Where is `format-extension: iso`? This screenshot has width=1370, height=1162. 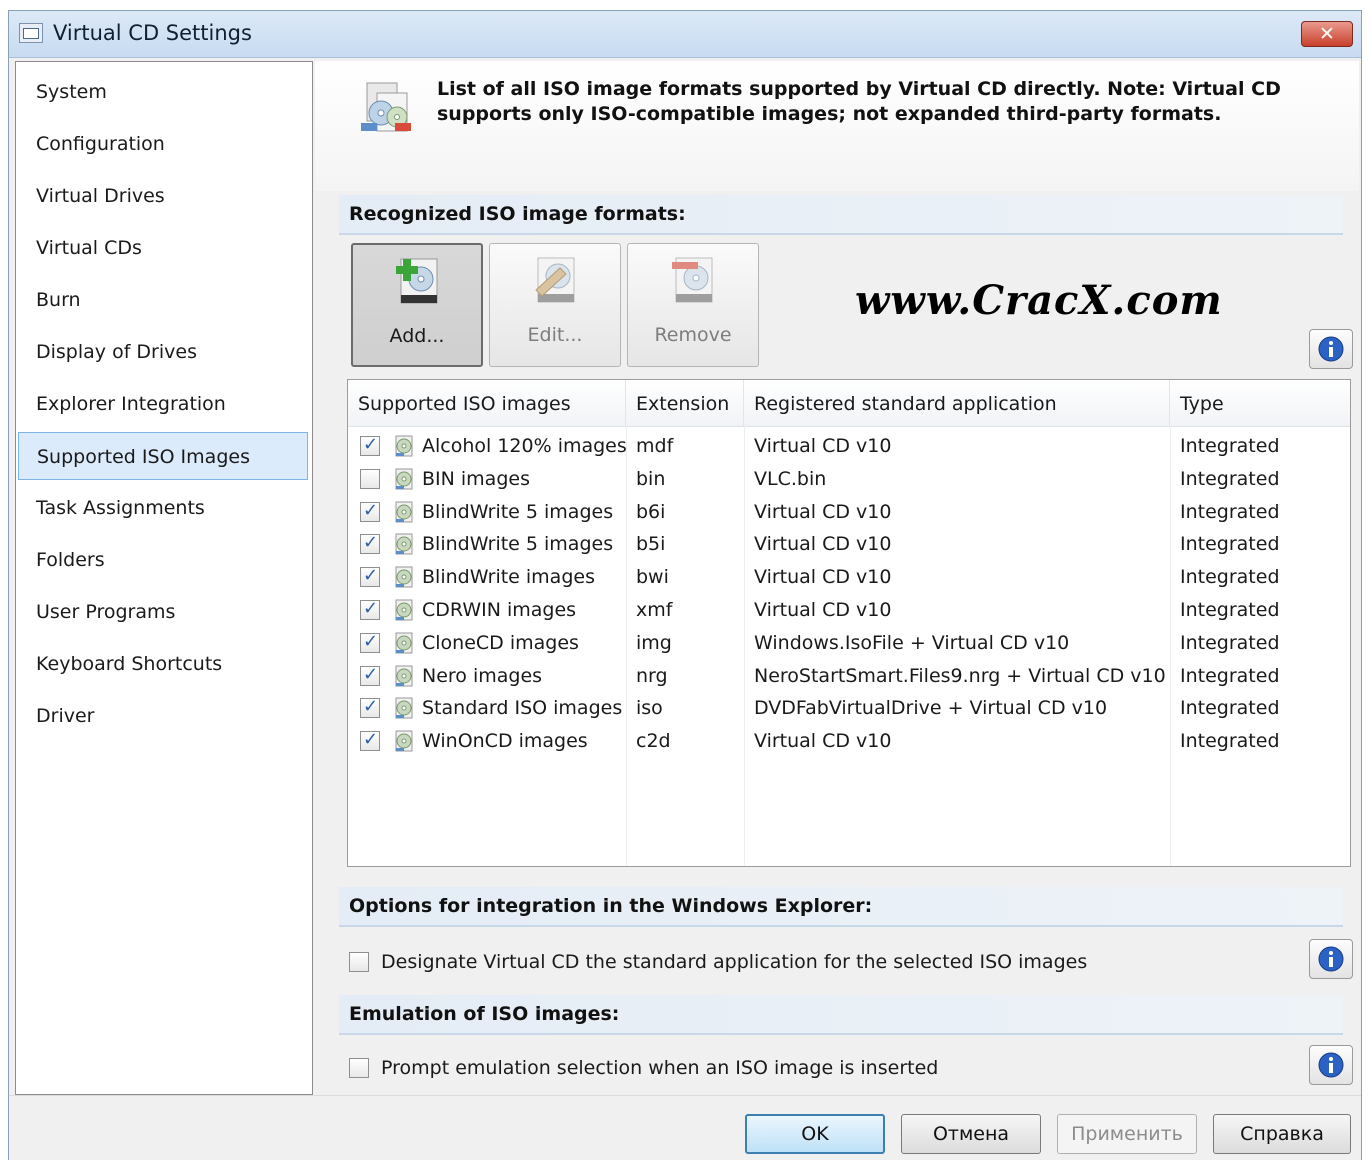 format-extension: iso is located at coordinates (649, 708).